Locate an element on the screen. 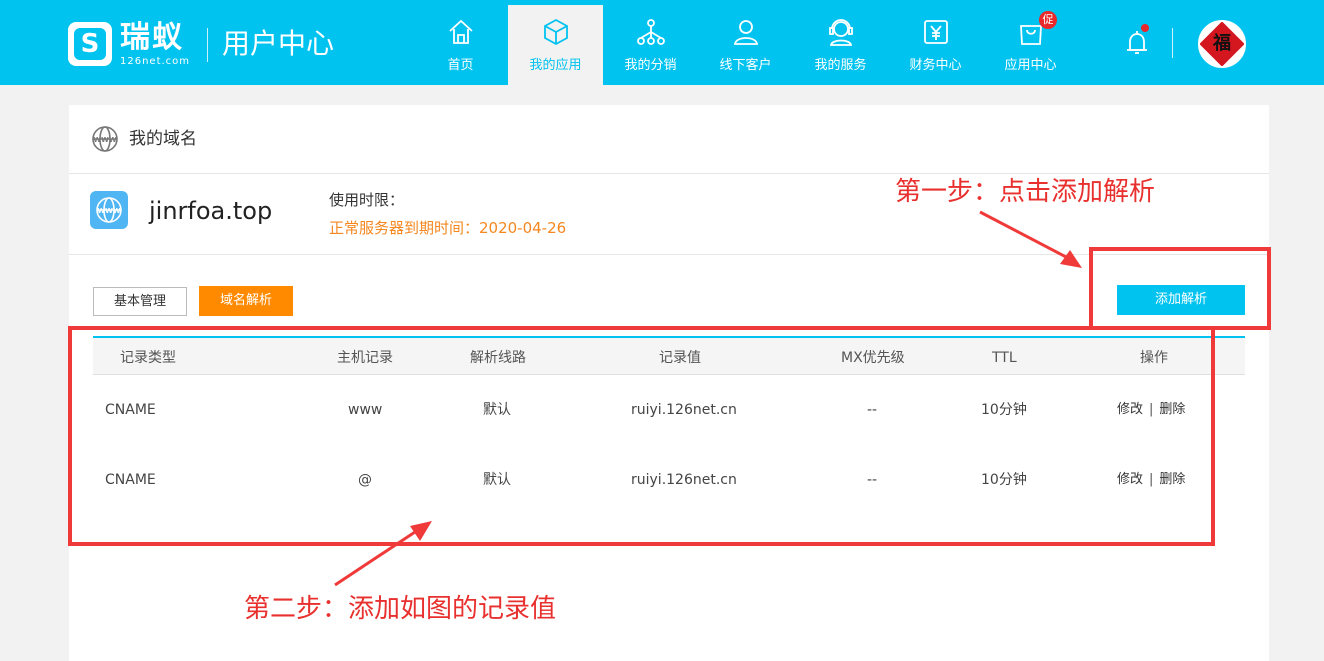  nav-label: 线下客户 is located at coordinates (745, 65).